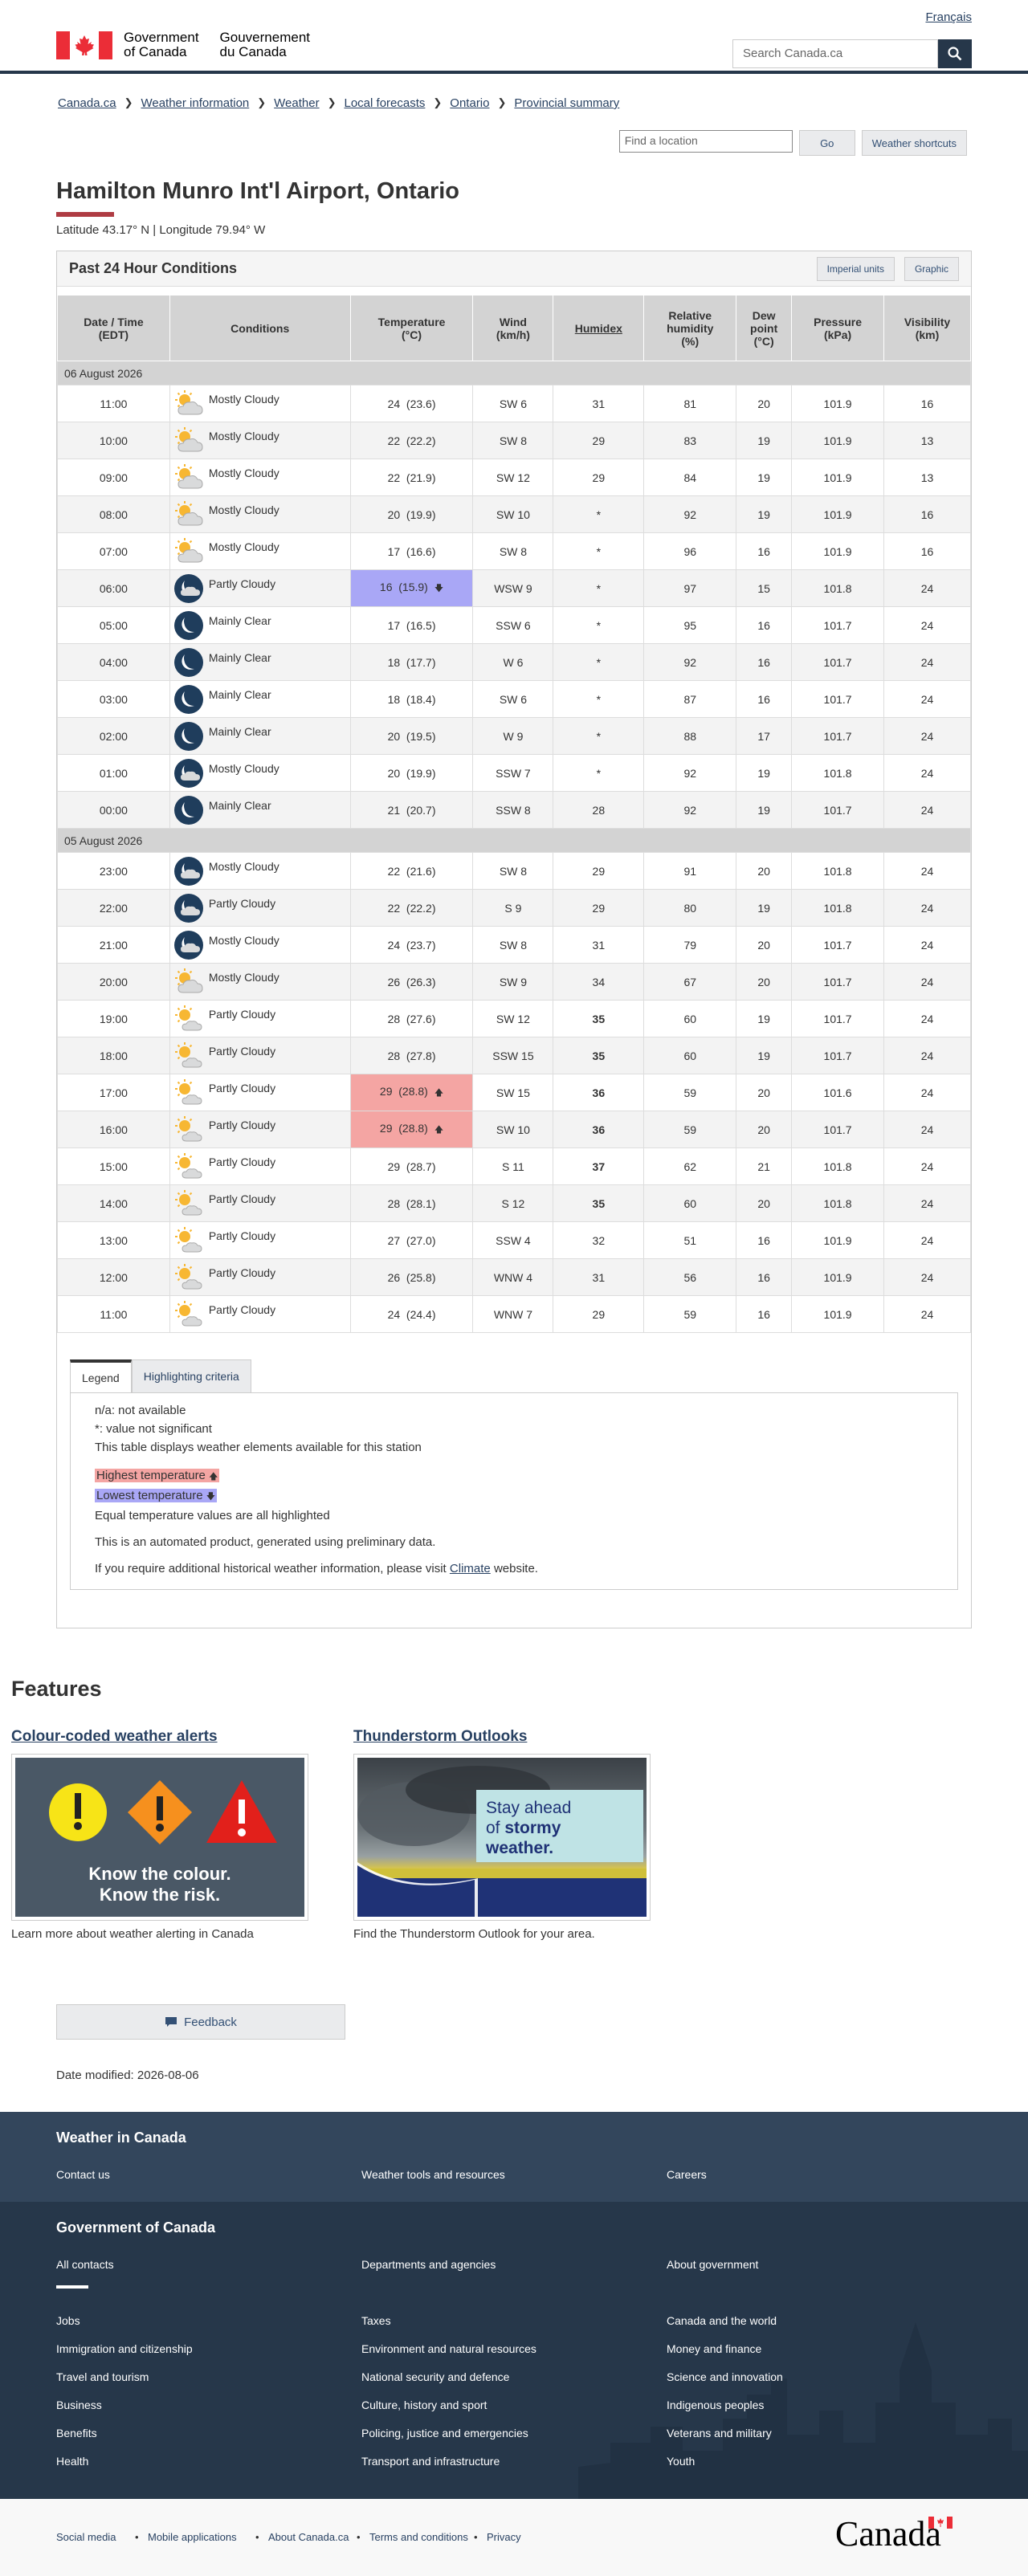  I want to click on canada-flag-icon, so click(84, 45).